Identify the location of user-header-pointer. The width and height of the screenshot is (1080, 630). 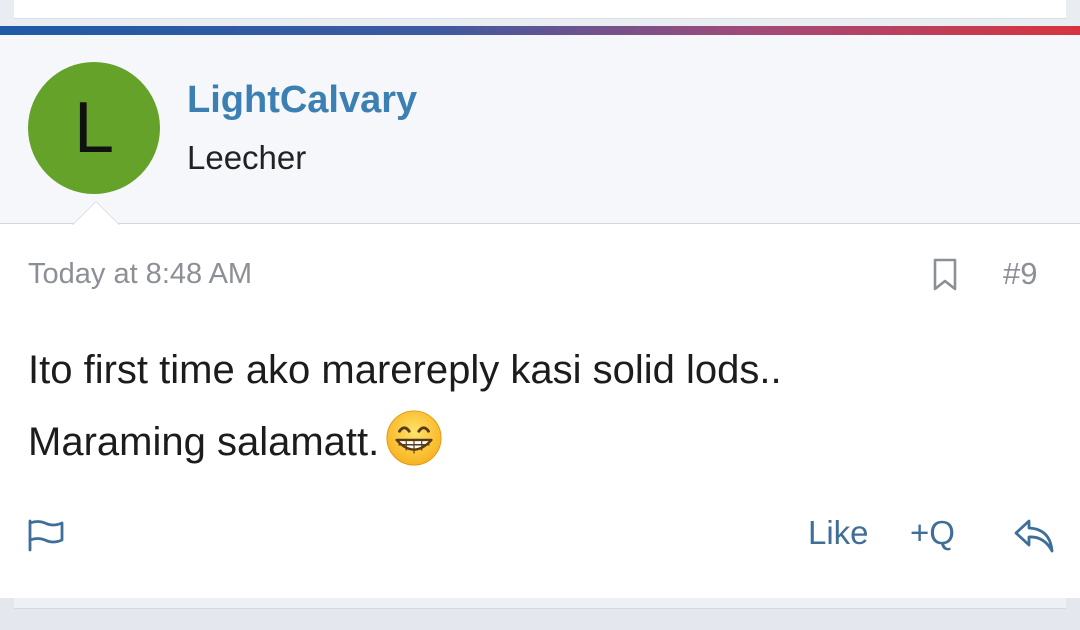
(96, 213).